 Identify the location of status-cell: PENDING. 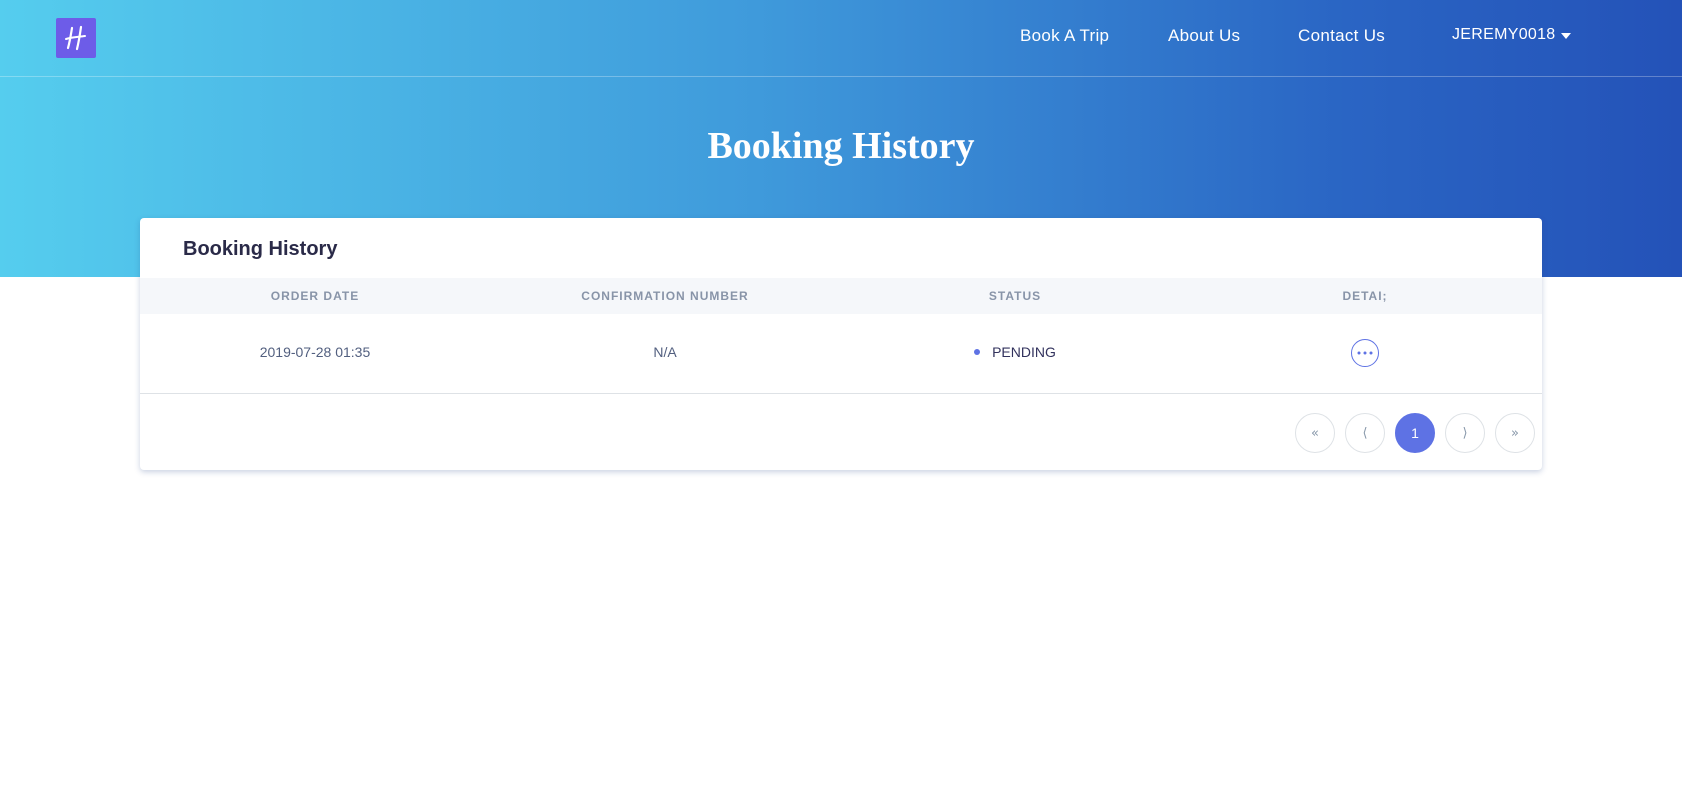
(1015, 352).